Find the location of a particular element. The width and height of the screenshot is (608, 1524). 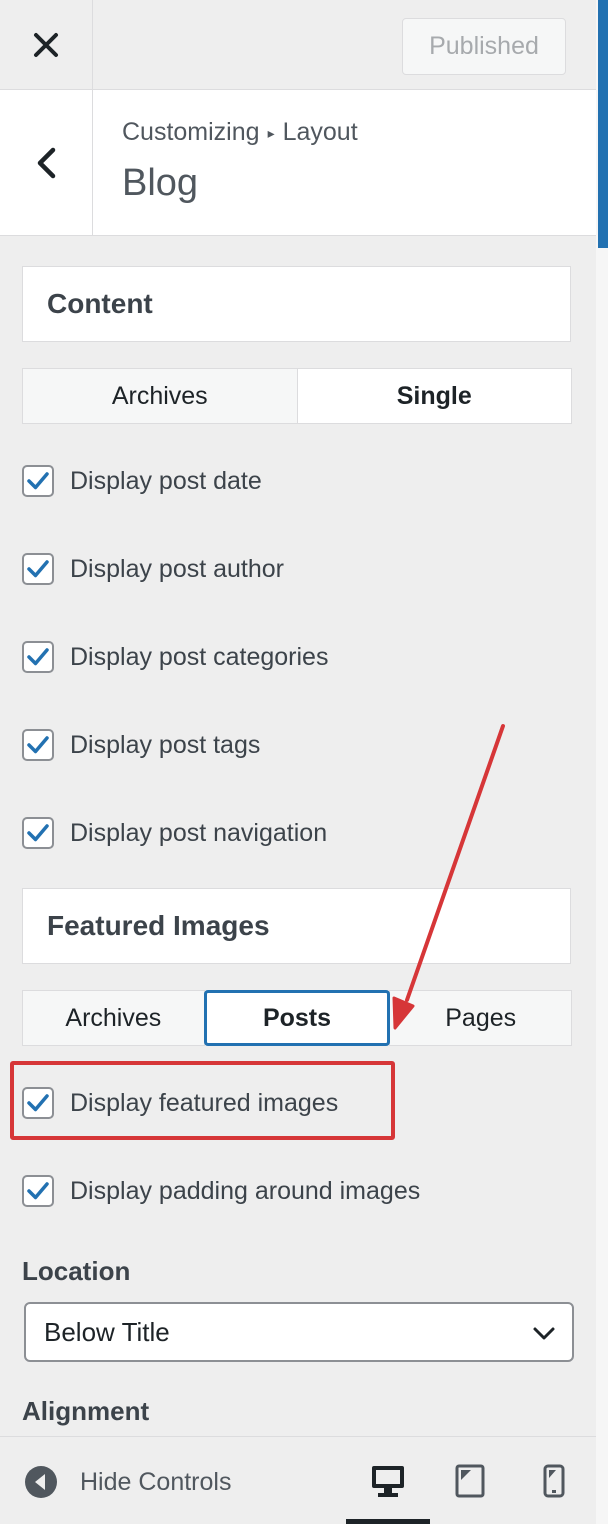

active-device-indicator is located at coordinates (388, 1521).